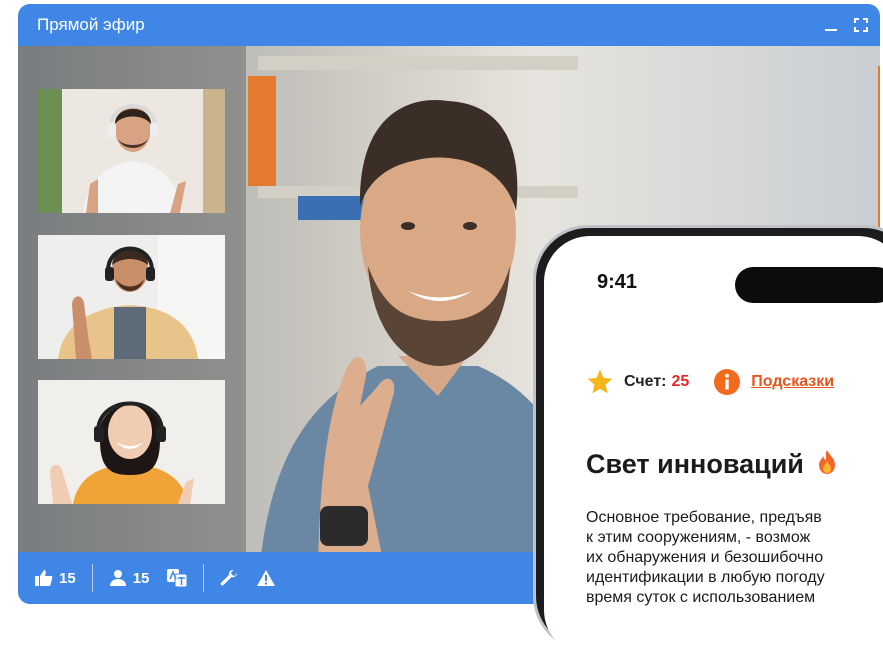  What do you see at coordinates (827, 462) in the screenshot?
I see `fire-icon` at bounding box center [827, 462].